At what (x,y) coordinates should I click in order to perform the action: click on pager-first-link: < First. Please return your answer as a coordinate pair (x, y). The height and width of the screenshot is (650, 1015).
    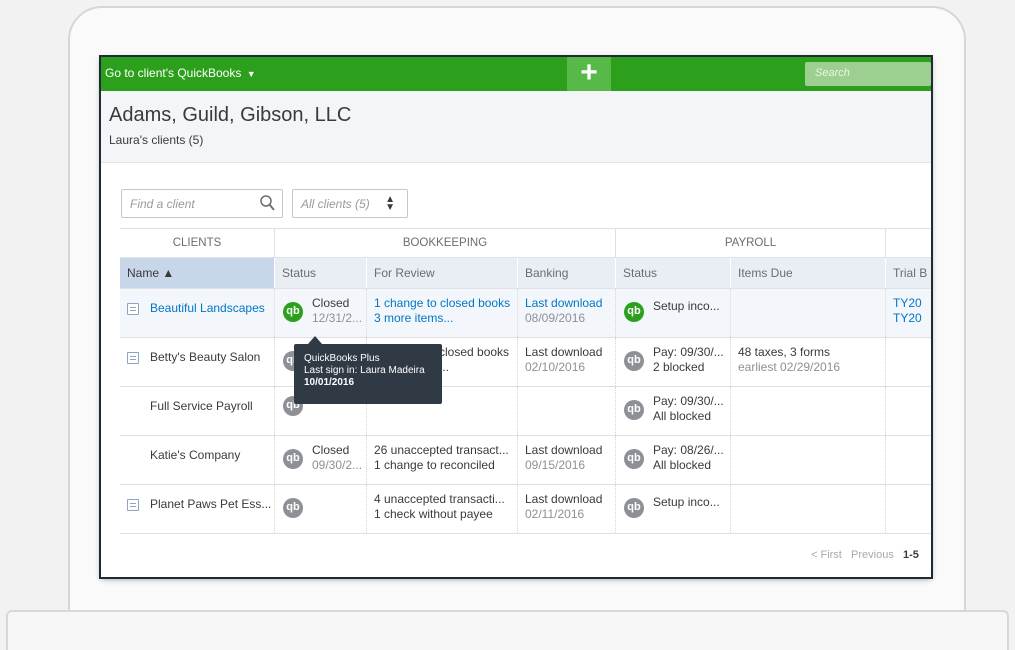
    Looking at the image, I should click on (826, 555).